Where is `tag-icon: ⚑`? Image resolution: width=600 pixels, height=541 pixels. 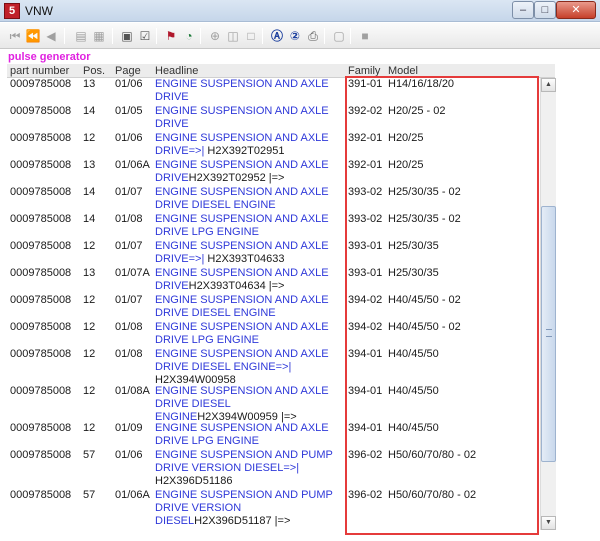 tag-icon: ⚑ is located at coordinates (171, 36).